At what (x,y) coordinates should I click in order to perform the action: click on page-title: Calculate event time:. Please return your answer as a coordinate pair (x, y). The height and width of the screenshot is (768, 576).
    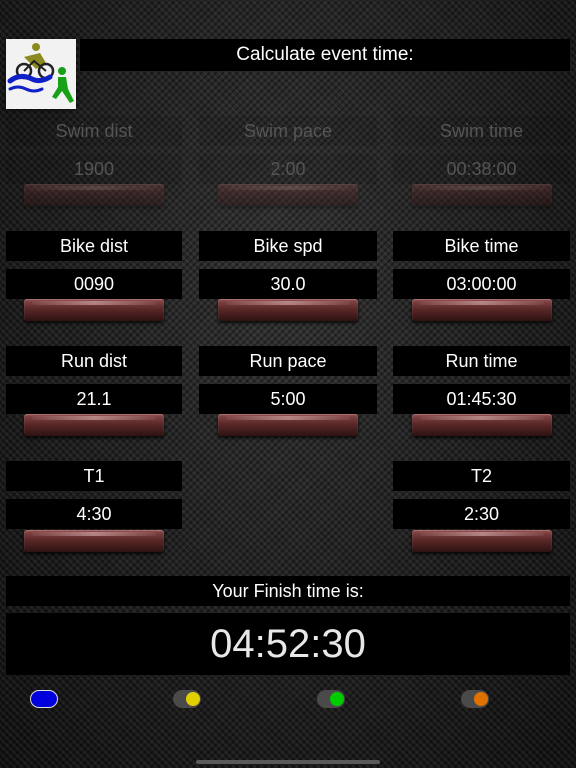
    Looking at the image, I should click on (325, 55).